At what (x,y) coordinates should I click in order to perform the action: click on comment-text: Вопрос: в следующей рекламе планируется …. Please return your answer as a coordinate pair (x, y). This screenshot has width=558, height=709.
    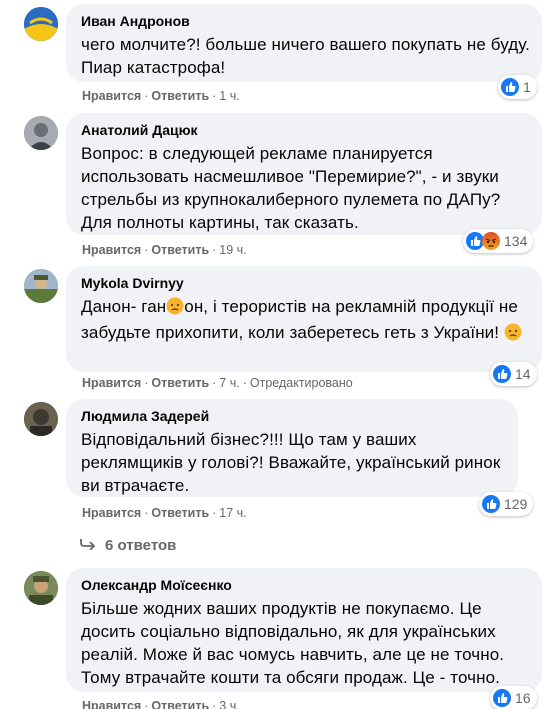
    Looking at the image, I should click on (291, 188).